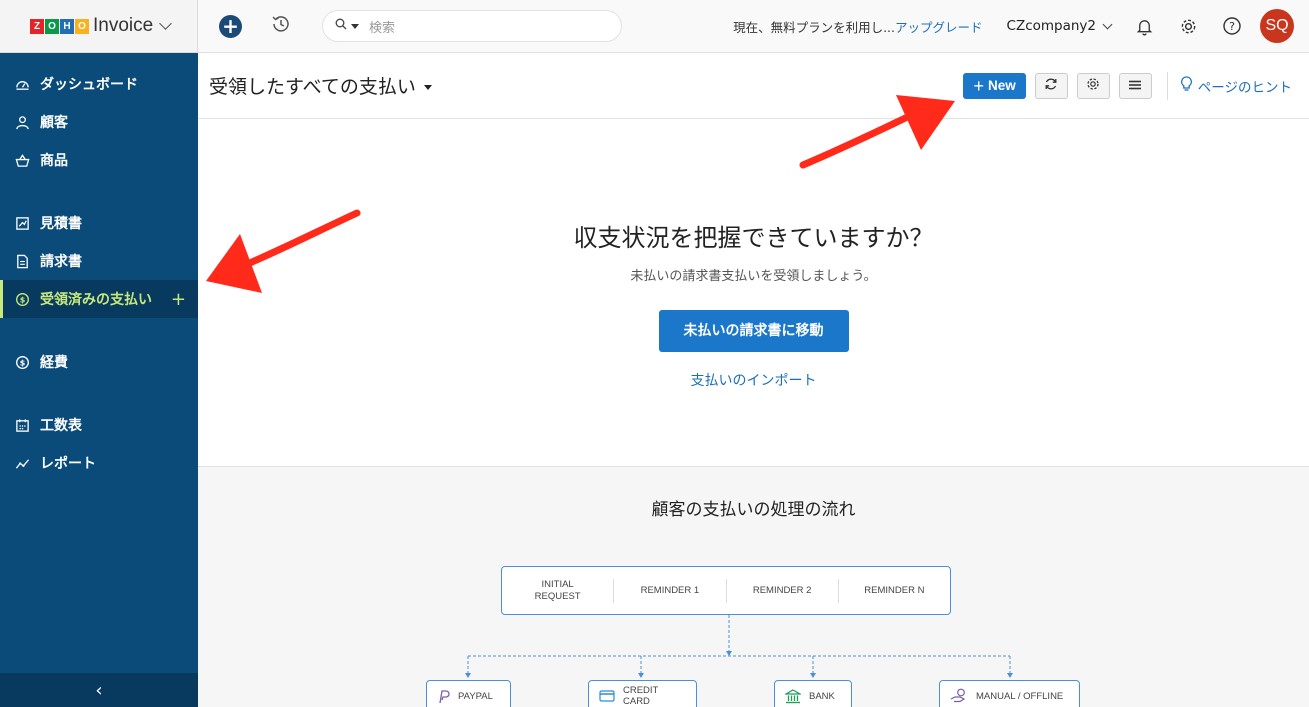 This screenshot has width=1309, height=707. Describe the element at coordinates (22, 362) in the screenshot. I see `expense-icon: $` at that location.